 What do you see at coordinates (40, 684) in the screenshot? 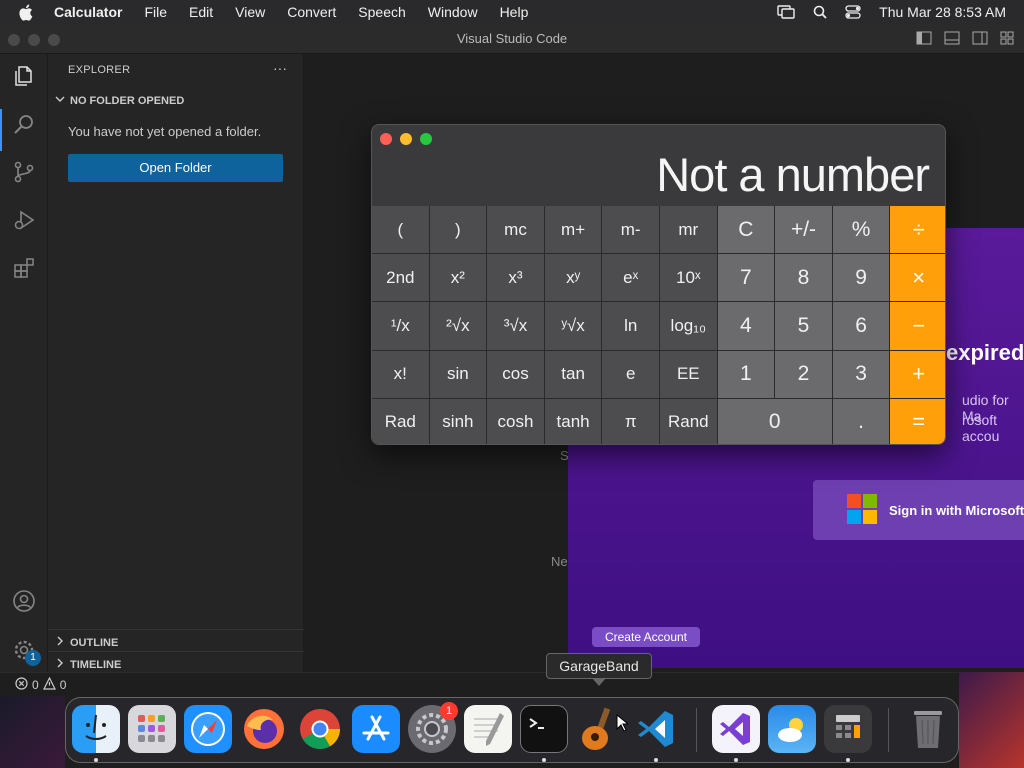
I see `problems-status: 0 0` at bounding box center [40, 684].